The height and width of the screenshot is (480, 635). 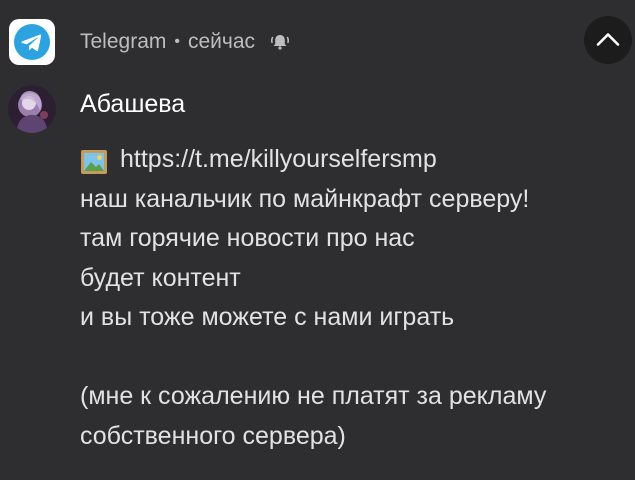 I want to click on notification-time: сейчас, so click(x=221, y=41).